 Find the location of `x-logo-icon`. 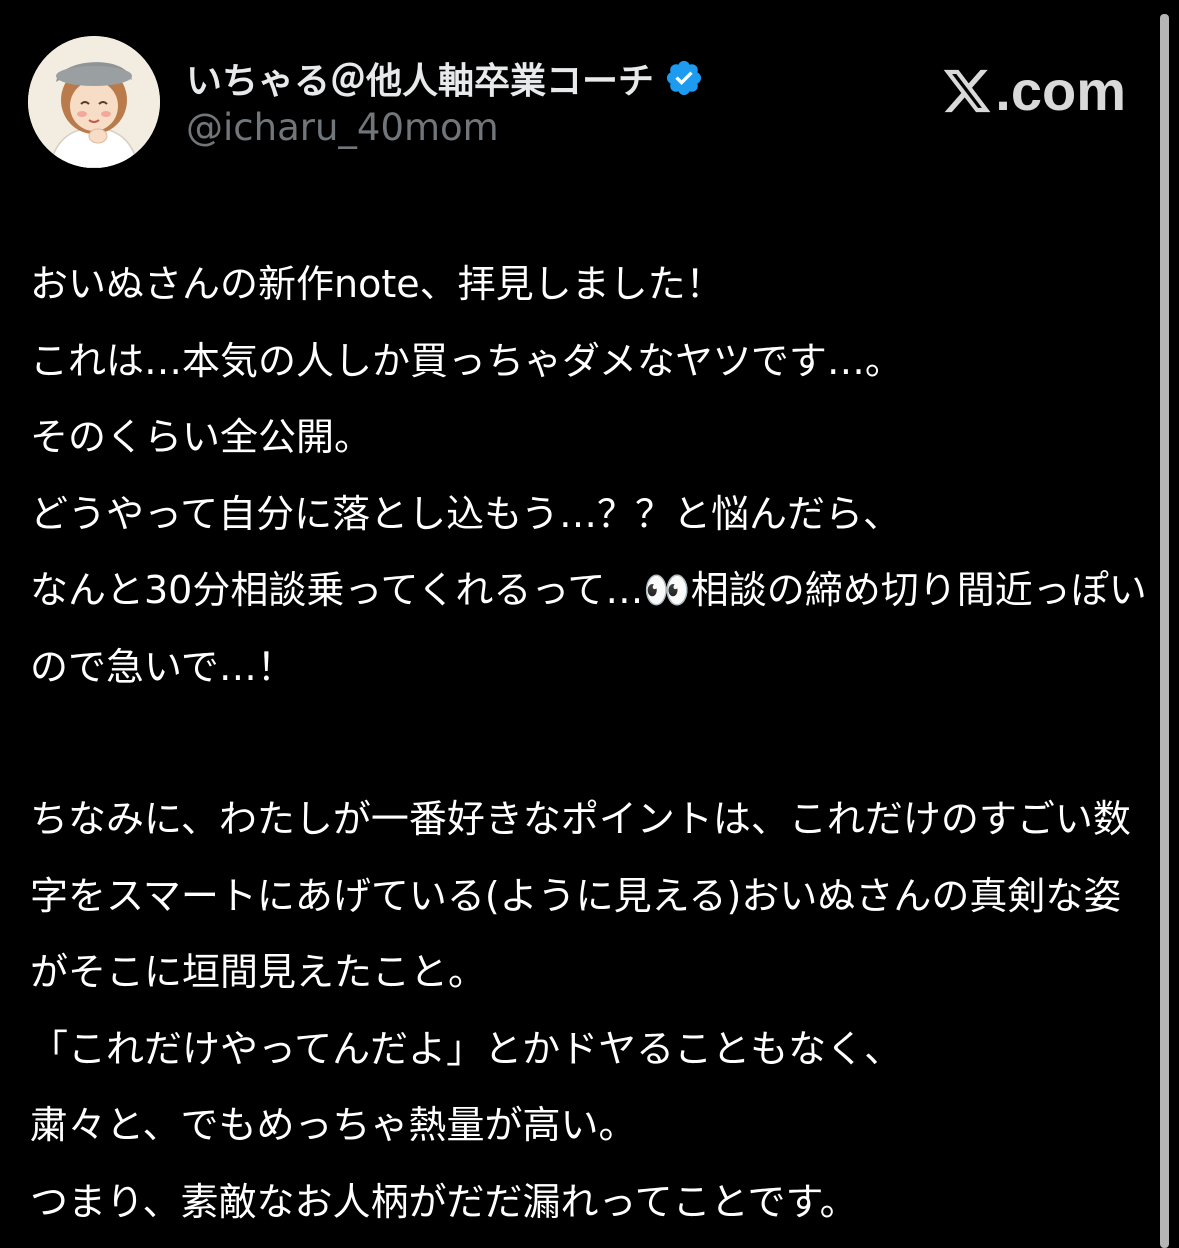

x-logo-icon is located at coordinates (967, 91).